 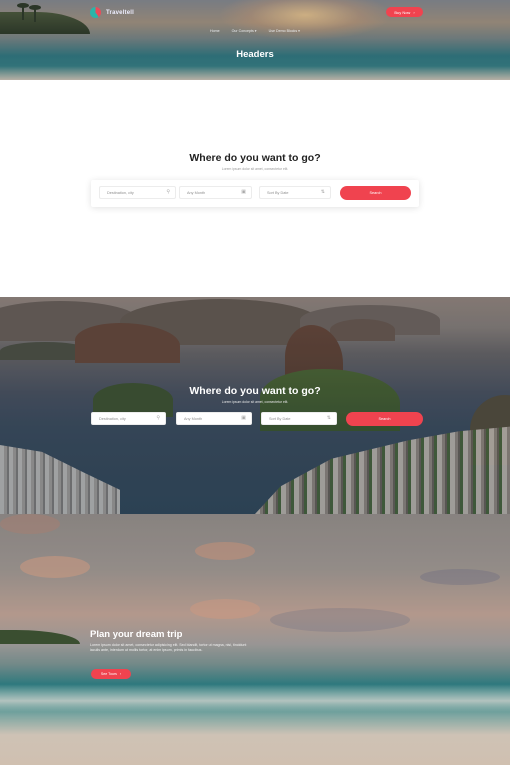 I want to click on nav-link-home: Home, so click(x=215, y=31).